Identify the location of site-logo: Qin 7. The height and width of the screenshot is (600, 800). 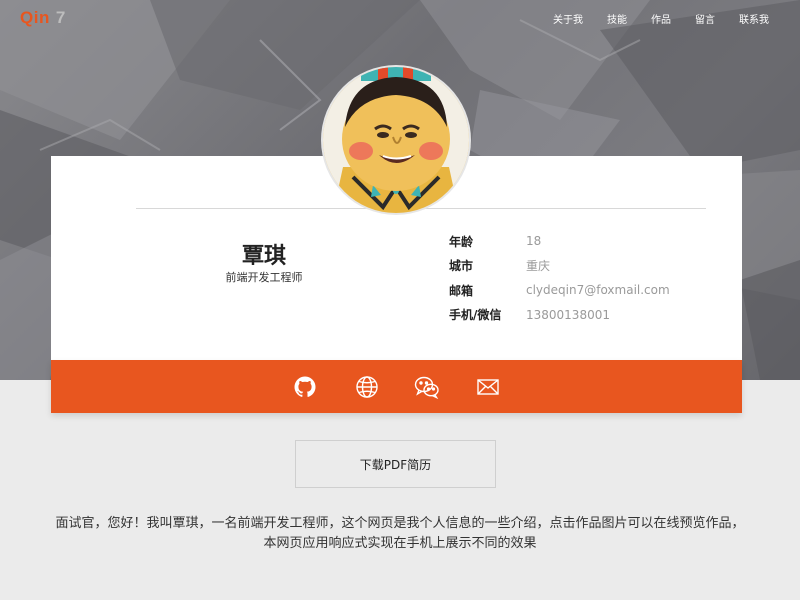
(43, 18).